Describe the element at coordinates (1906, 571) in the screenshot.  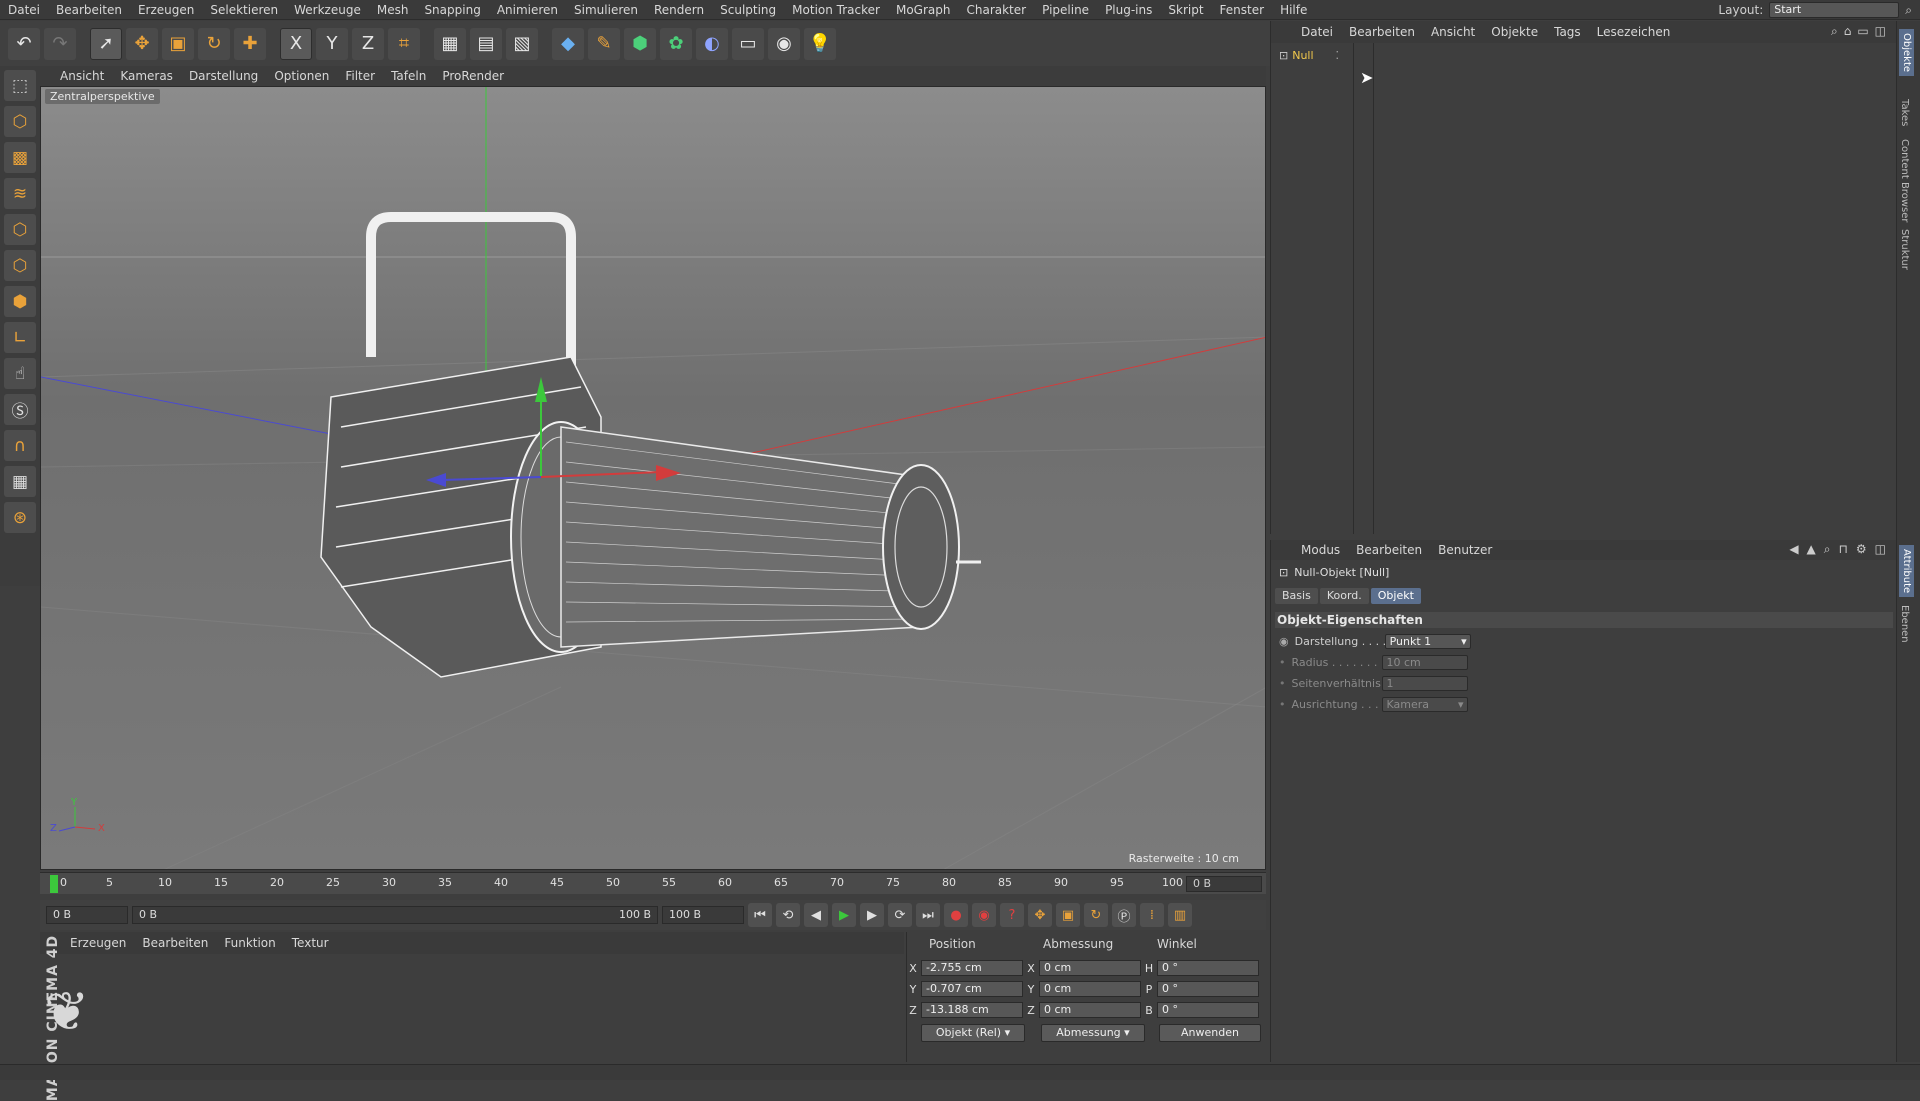
I see `side-tab-attribute: Attribute` at that location.